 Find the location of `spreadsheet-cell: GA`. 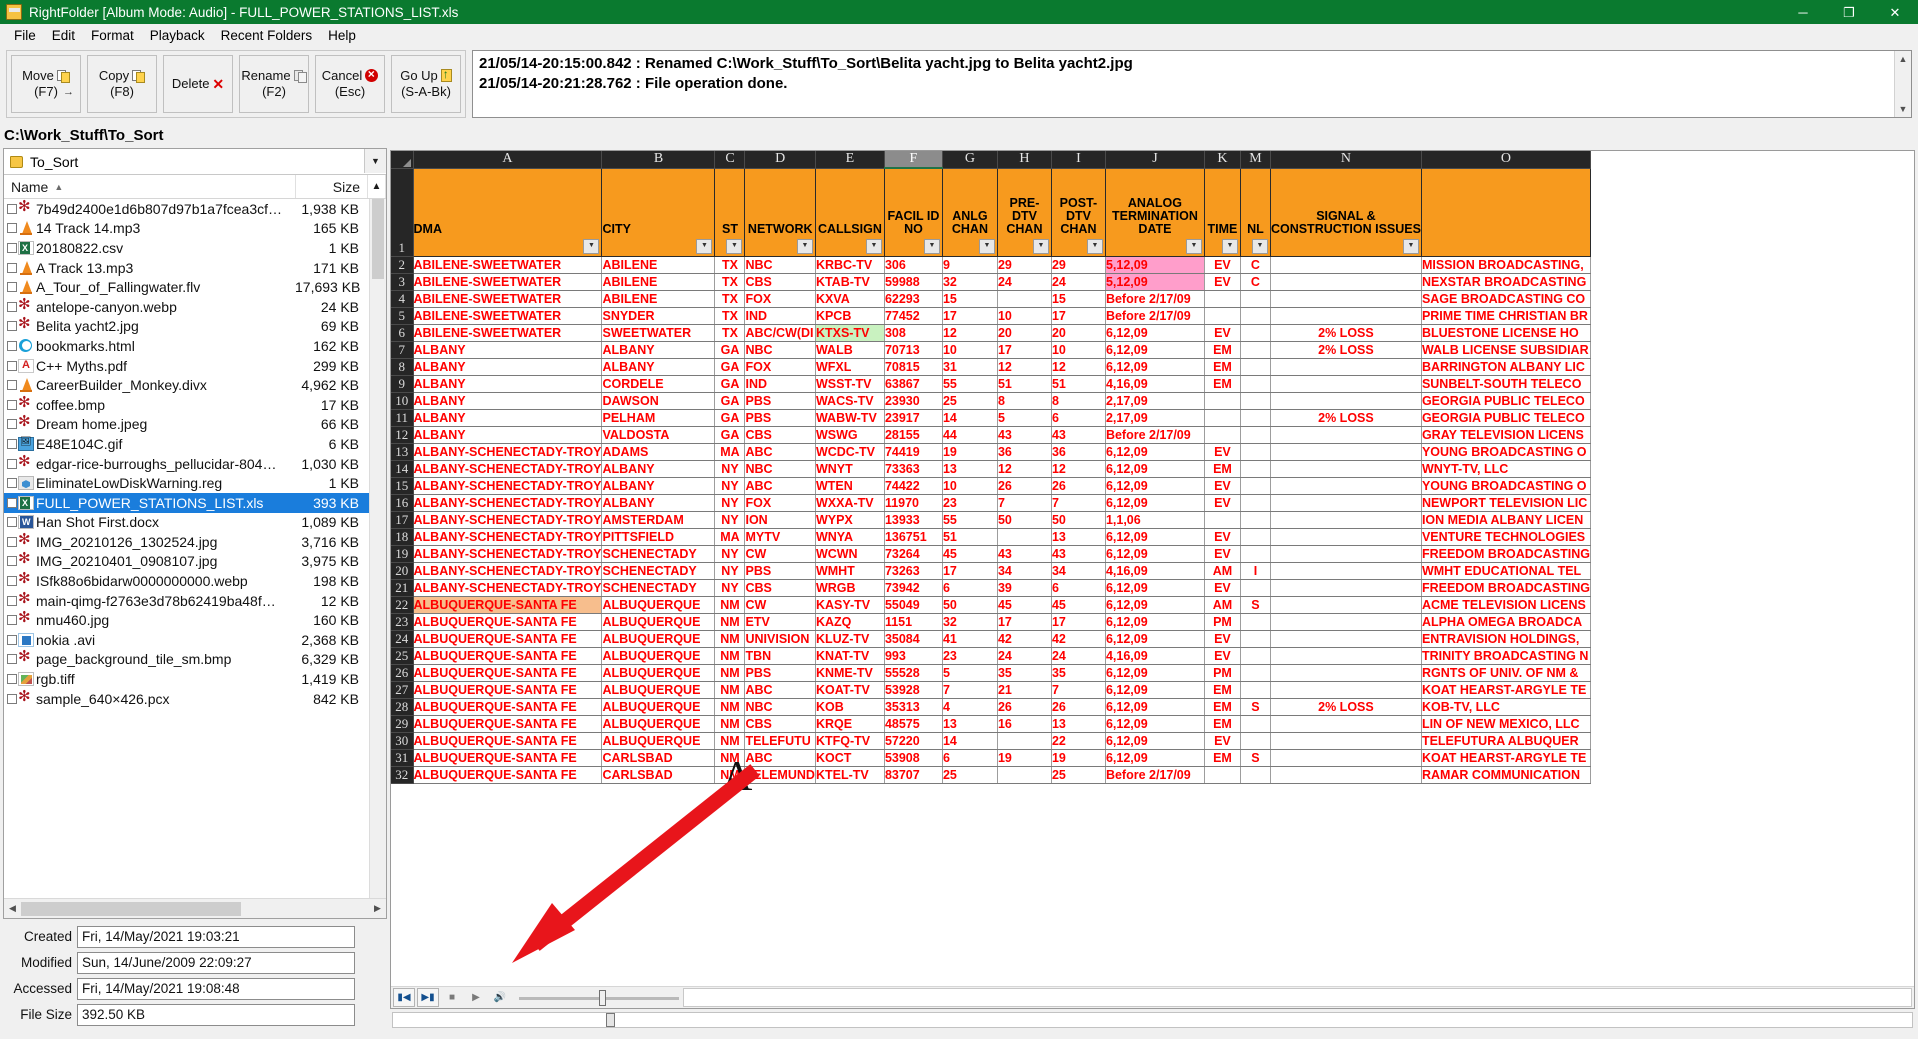

spreadsheet-cell: GA is located at coordinates (730, 367).